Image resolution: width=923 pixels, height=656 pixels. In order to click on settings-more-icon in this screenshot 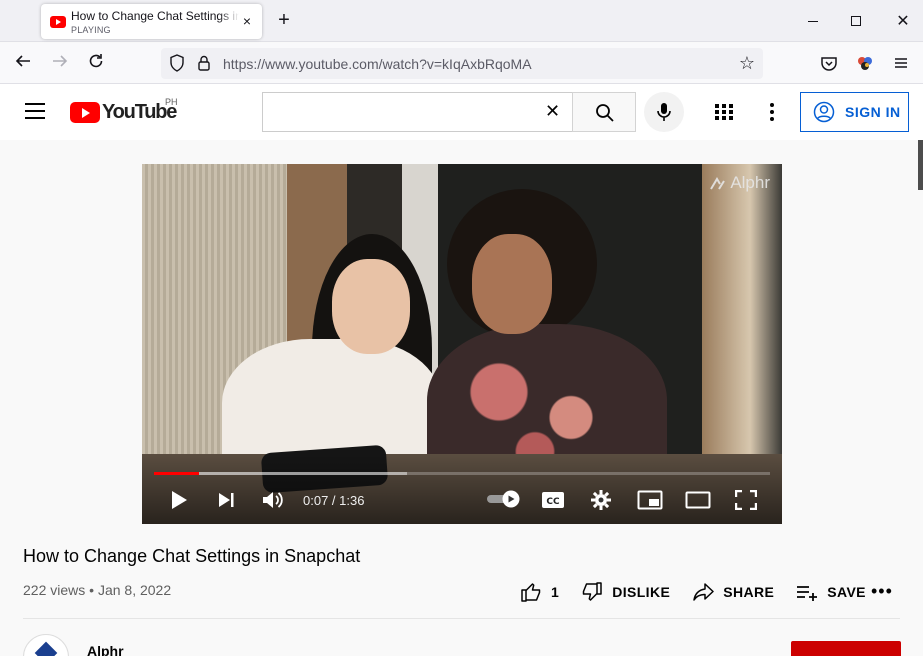, I will do `click(772, 112)`.